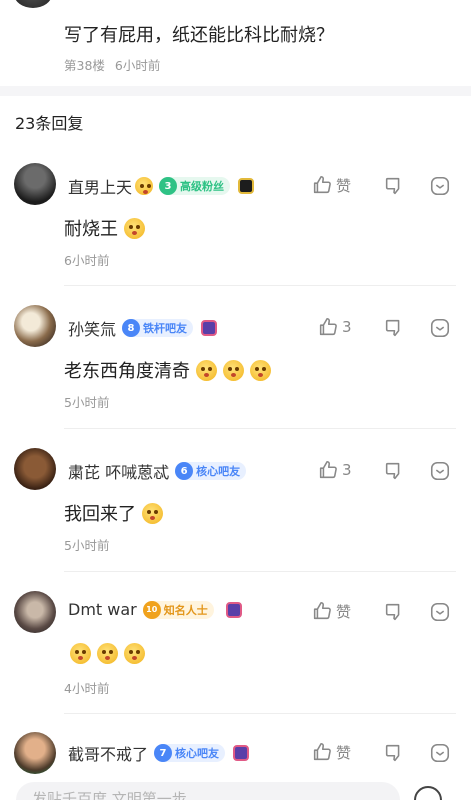 The width and height of the screenshot is (471, 800). I want to click on comment-body: 耐烧王, so click(104, 228).